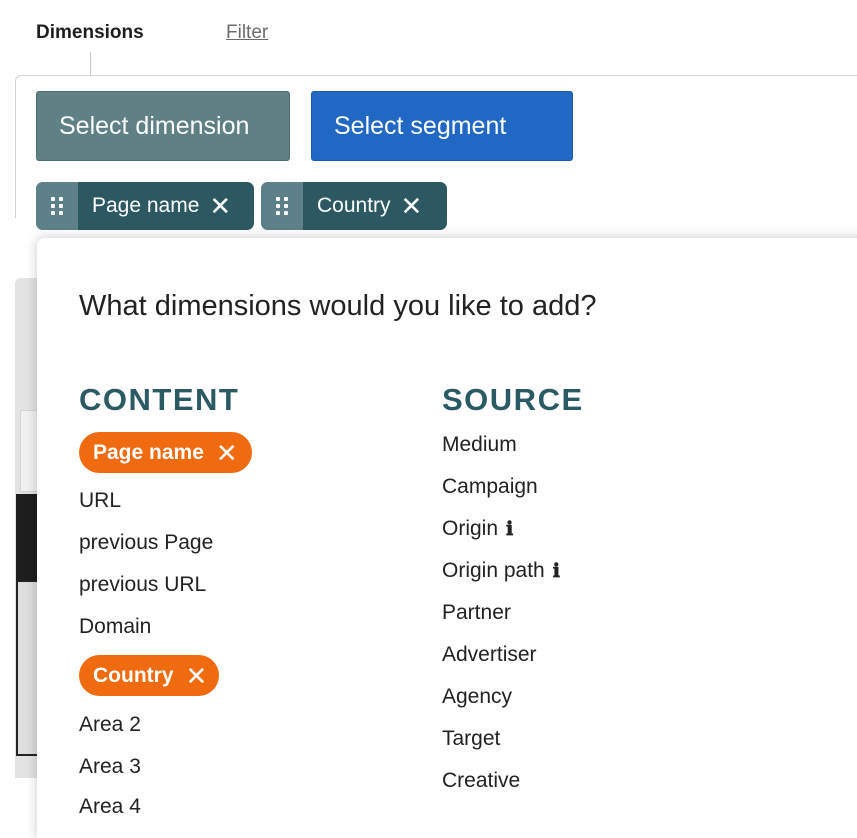 This screenshot has width=857, height=838. I want to click on option-campaign: Campaign, so click(490, 487).